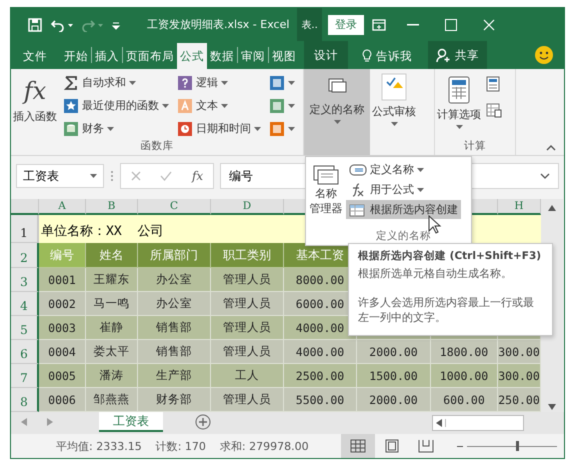  What do you see at coordinates (112, 280) in the screenshot?
I see `table-cell: 王耀东` at bounding box center [112, 280].